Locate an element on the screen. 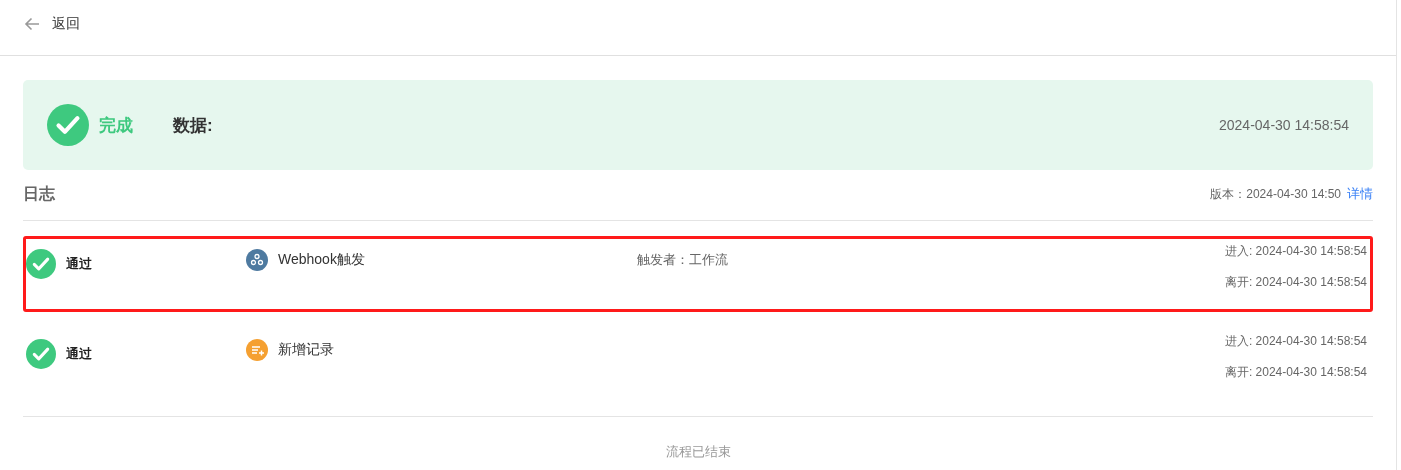  webhook-icon is located at coordinates (257, 260).